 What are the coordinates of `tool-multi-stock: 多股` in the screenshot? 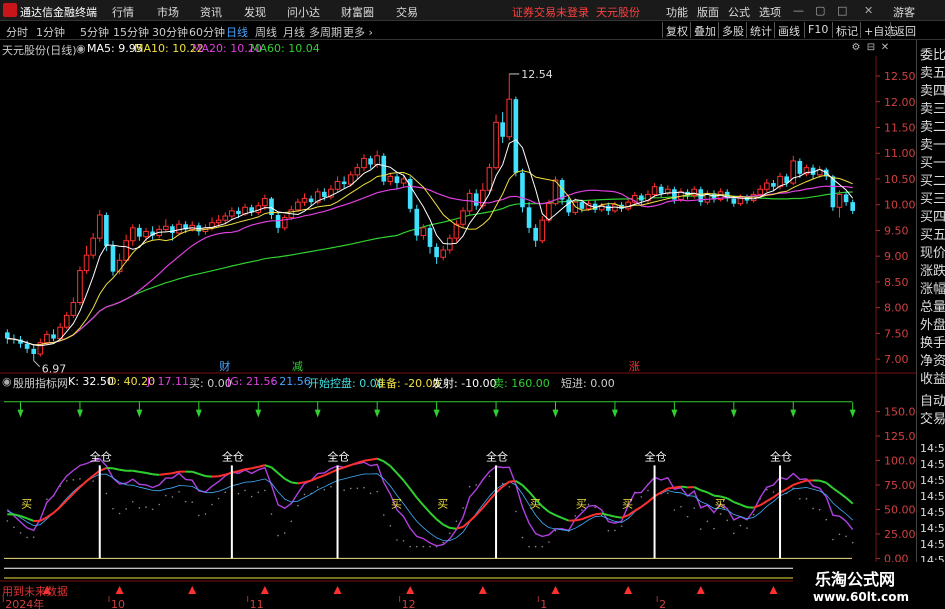 It's located at (732, 30).